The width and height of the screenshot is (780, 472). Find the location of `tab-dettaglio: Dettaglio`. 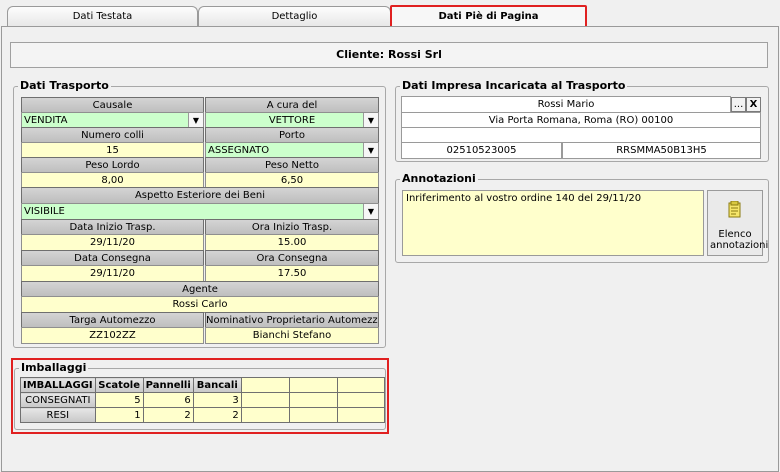

tab-dettaglio: Dettaglio is located at coordinates (294, 16).